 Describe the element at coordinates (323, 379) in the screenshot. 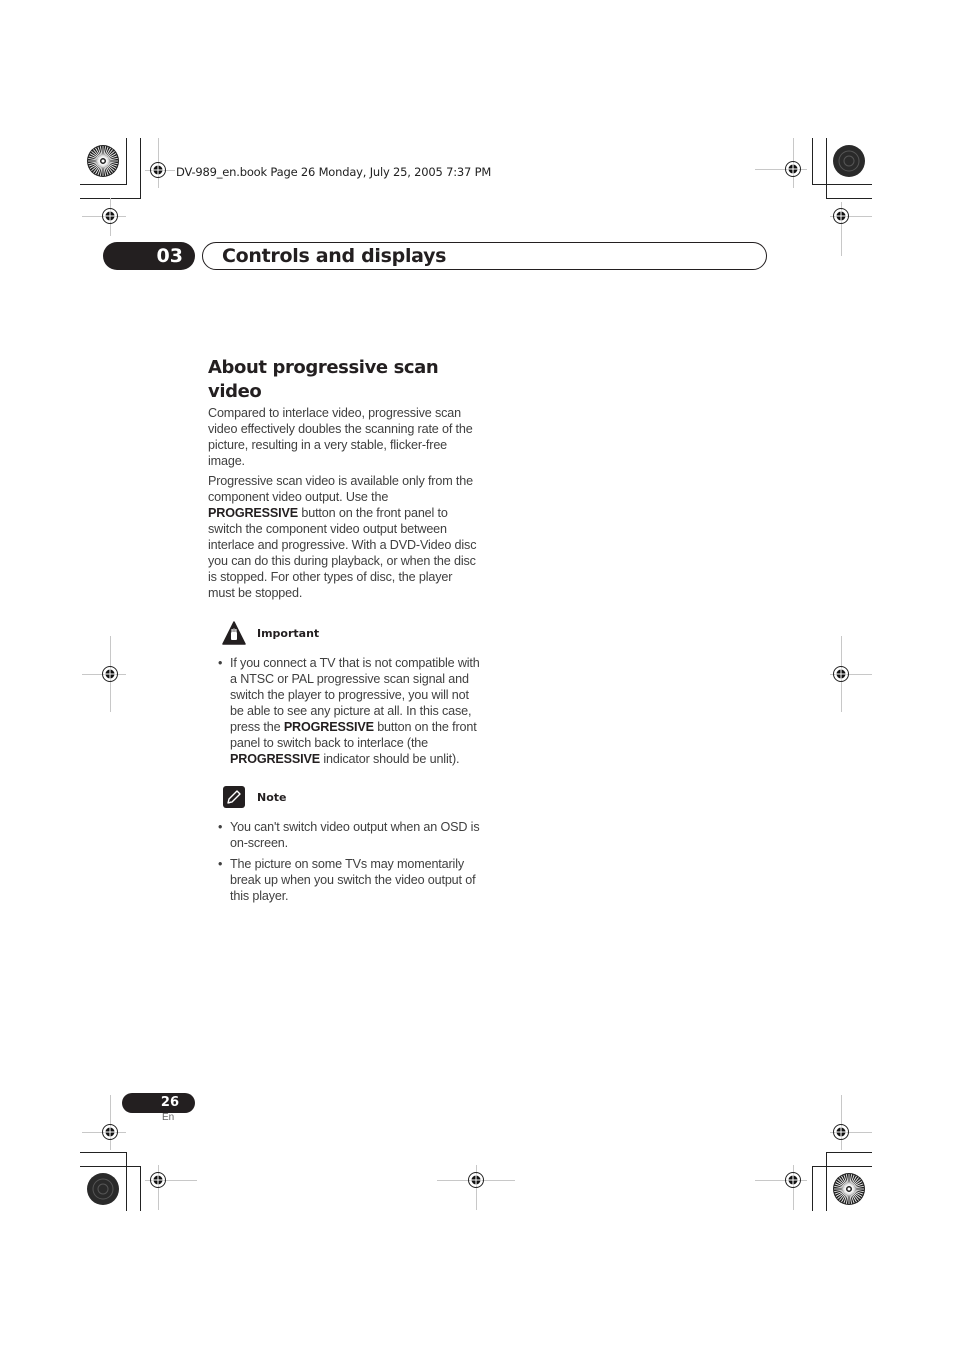

I see `section-title: About progressive scan video` at that location.